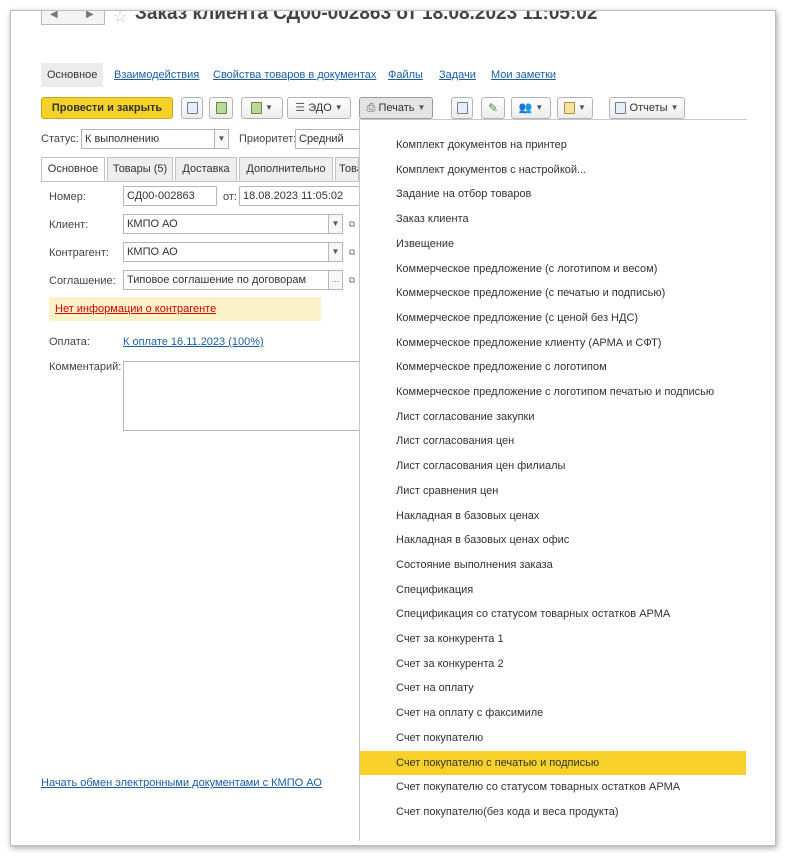 The width and height of the screenshot is (786, 856). What do you see at coordinates (553, 540) in the screenshot?
I see `print-menu-item: Накладная в базовых ценах офис` at bounding box center [553, 540].